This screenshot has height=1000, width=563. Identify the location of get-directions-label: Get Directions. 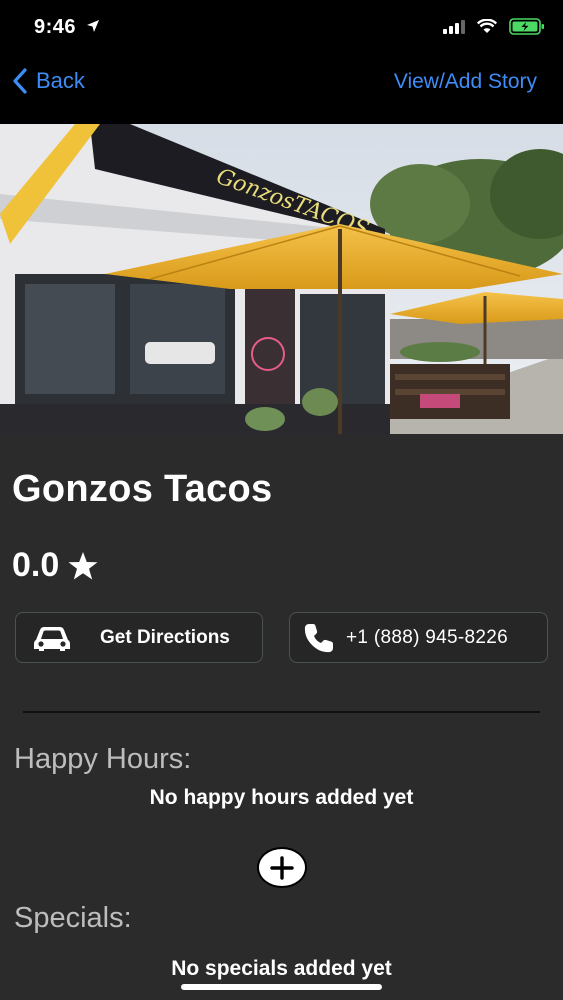
(165, 637).